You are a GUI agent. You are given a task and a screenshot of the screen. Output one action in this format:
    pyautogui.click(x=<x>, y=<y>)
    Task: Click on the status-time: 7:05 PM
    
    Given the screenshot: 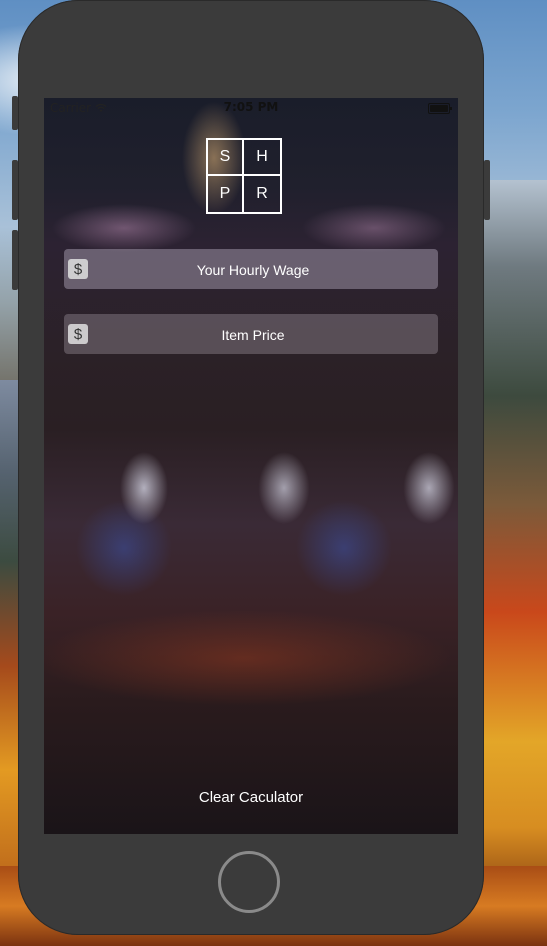 What is the action you would take?
    pyautogui.click(x=251, y=107)
    